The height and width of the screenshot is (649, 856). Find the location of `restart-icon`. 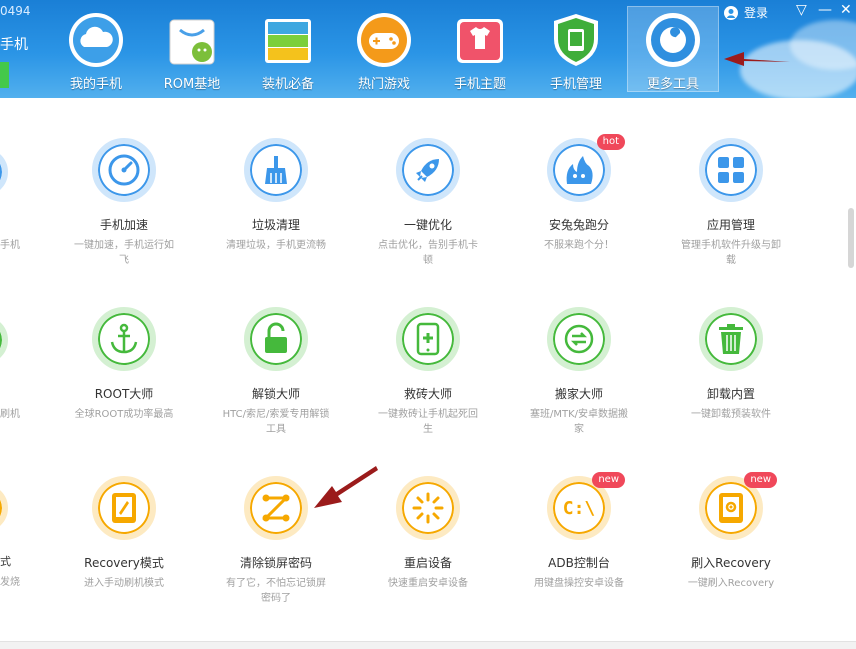

restart-icon is located at coordinates (428, 508).